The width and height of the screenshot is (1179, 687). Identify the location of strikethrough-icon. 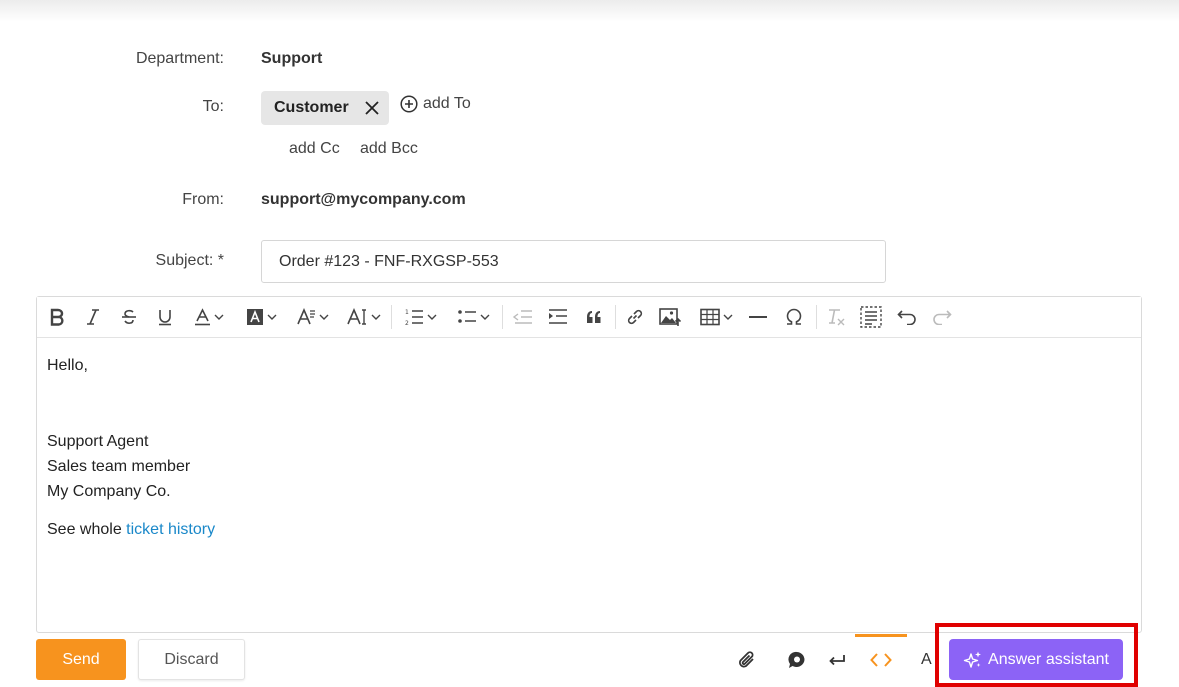
(129, 317).